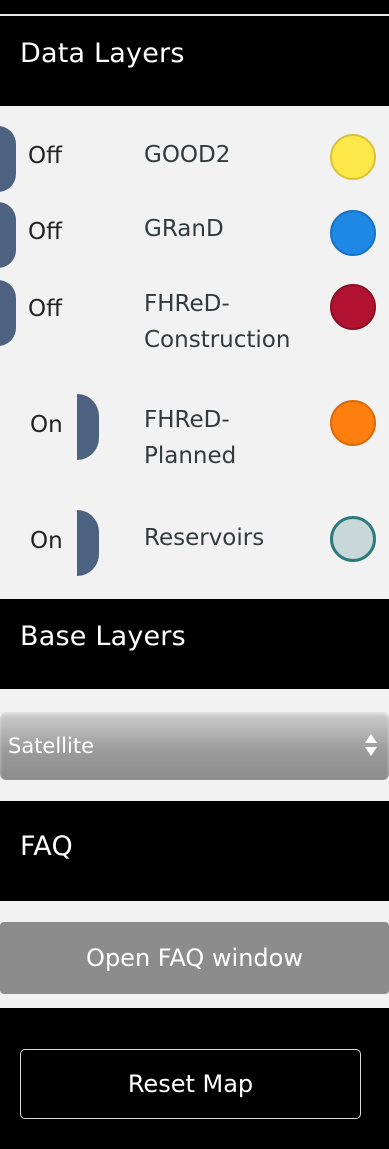 The width and height of the screenshot is (389, 1149). What do you see at coordinates (194, 958) in the screenshot?
I see `open-faq-button: Open FAQ window` at bounding box center [194, 958].